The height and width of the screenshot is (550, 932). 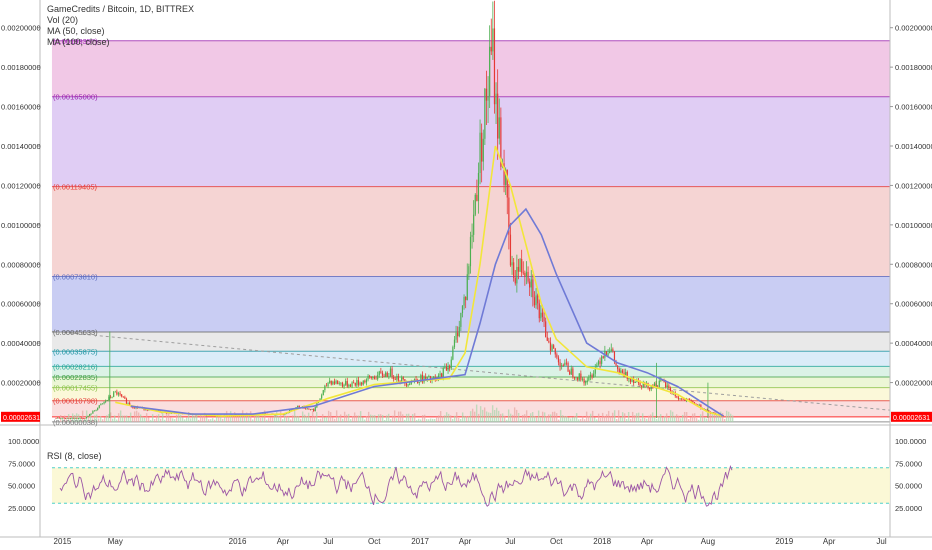 What do you see at coordinates (420, 541) in the screenshot?
I see `time-label: 2017` at bounding box center [420, 541].